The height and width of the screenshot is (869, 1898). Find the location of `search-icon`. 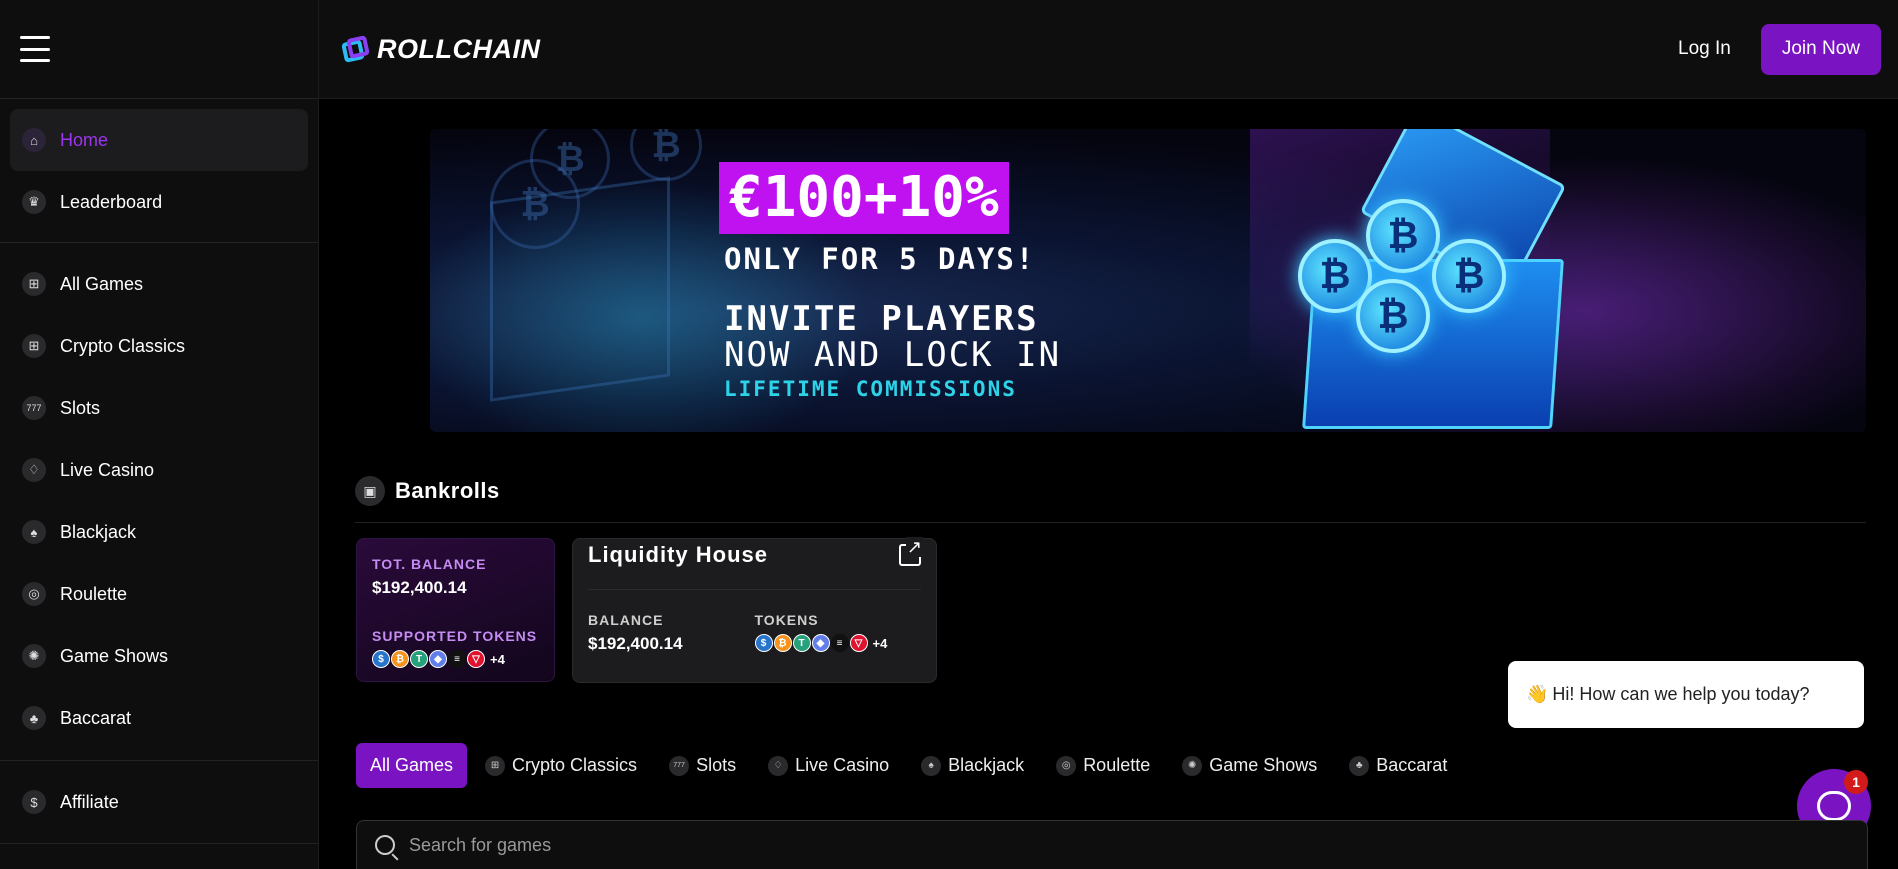

search-icon is located at coordinates (385, 845).